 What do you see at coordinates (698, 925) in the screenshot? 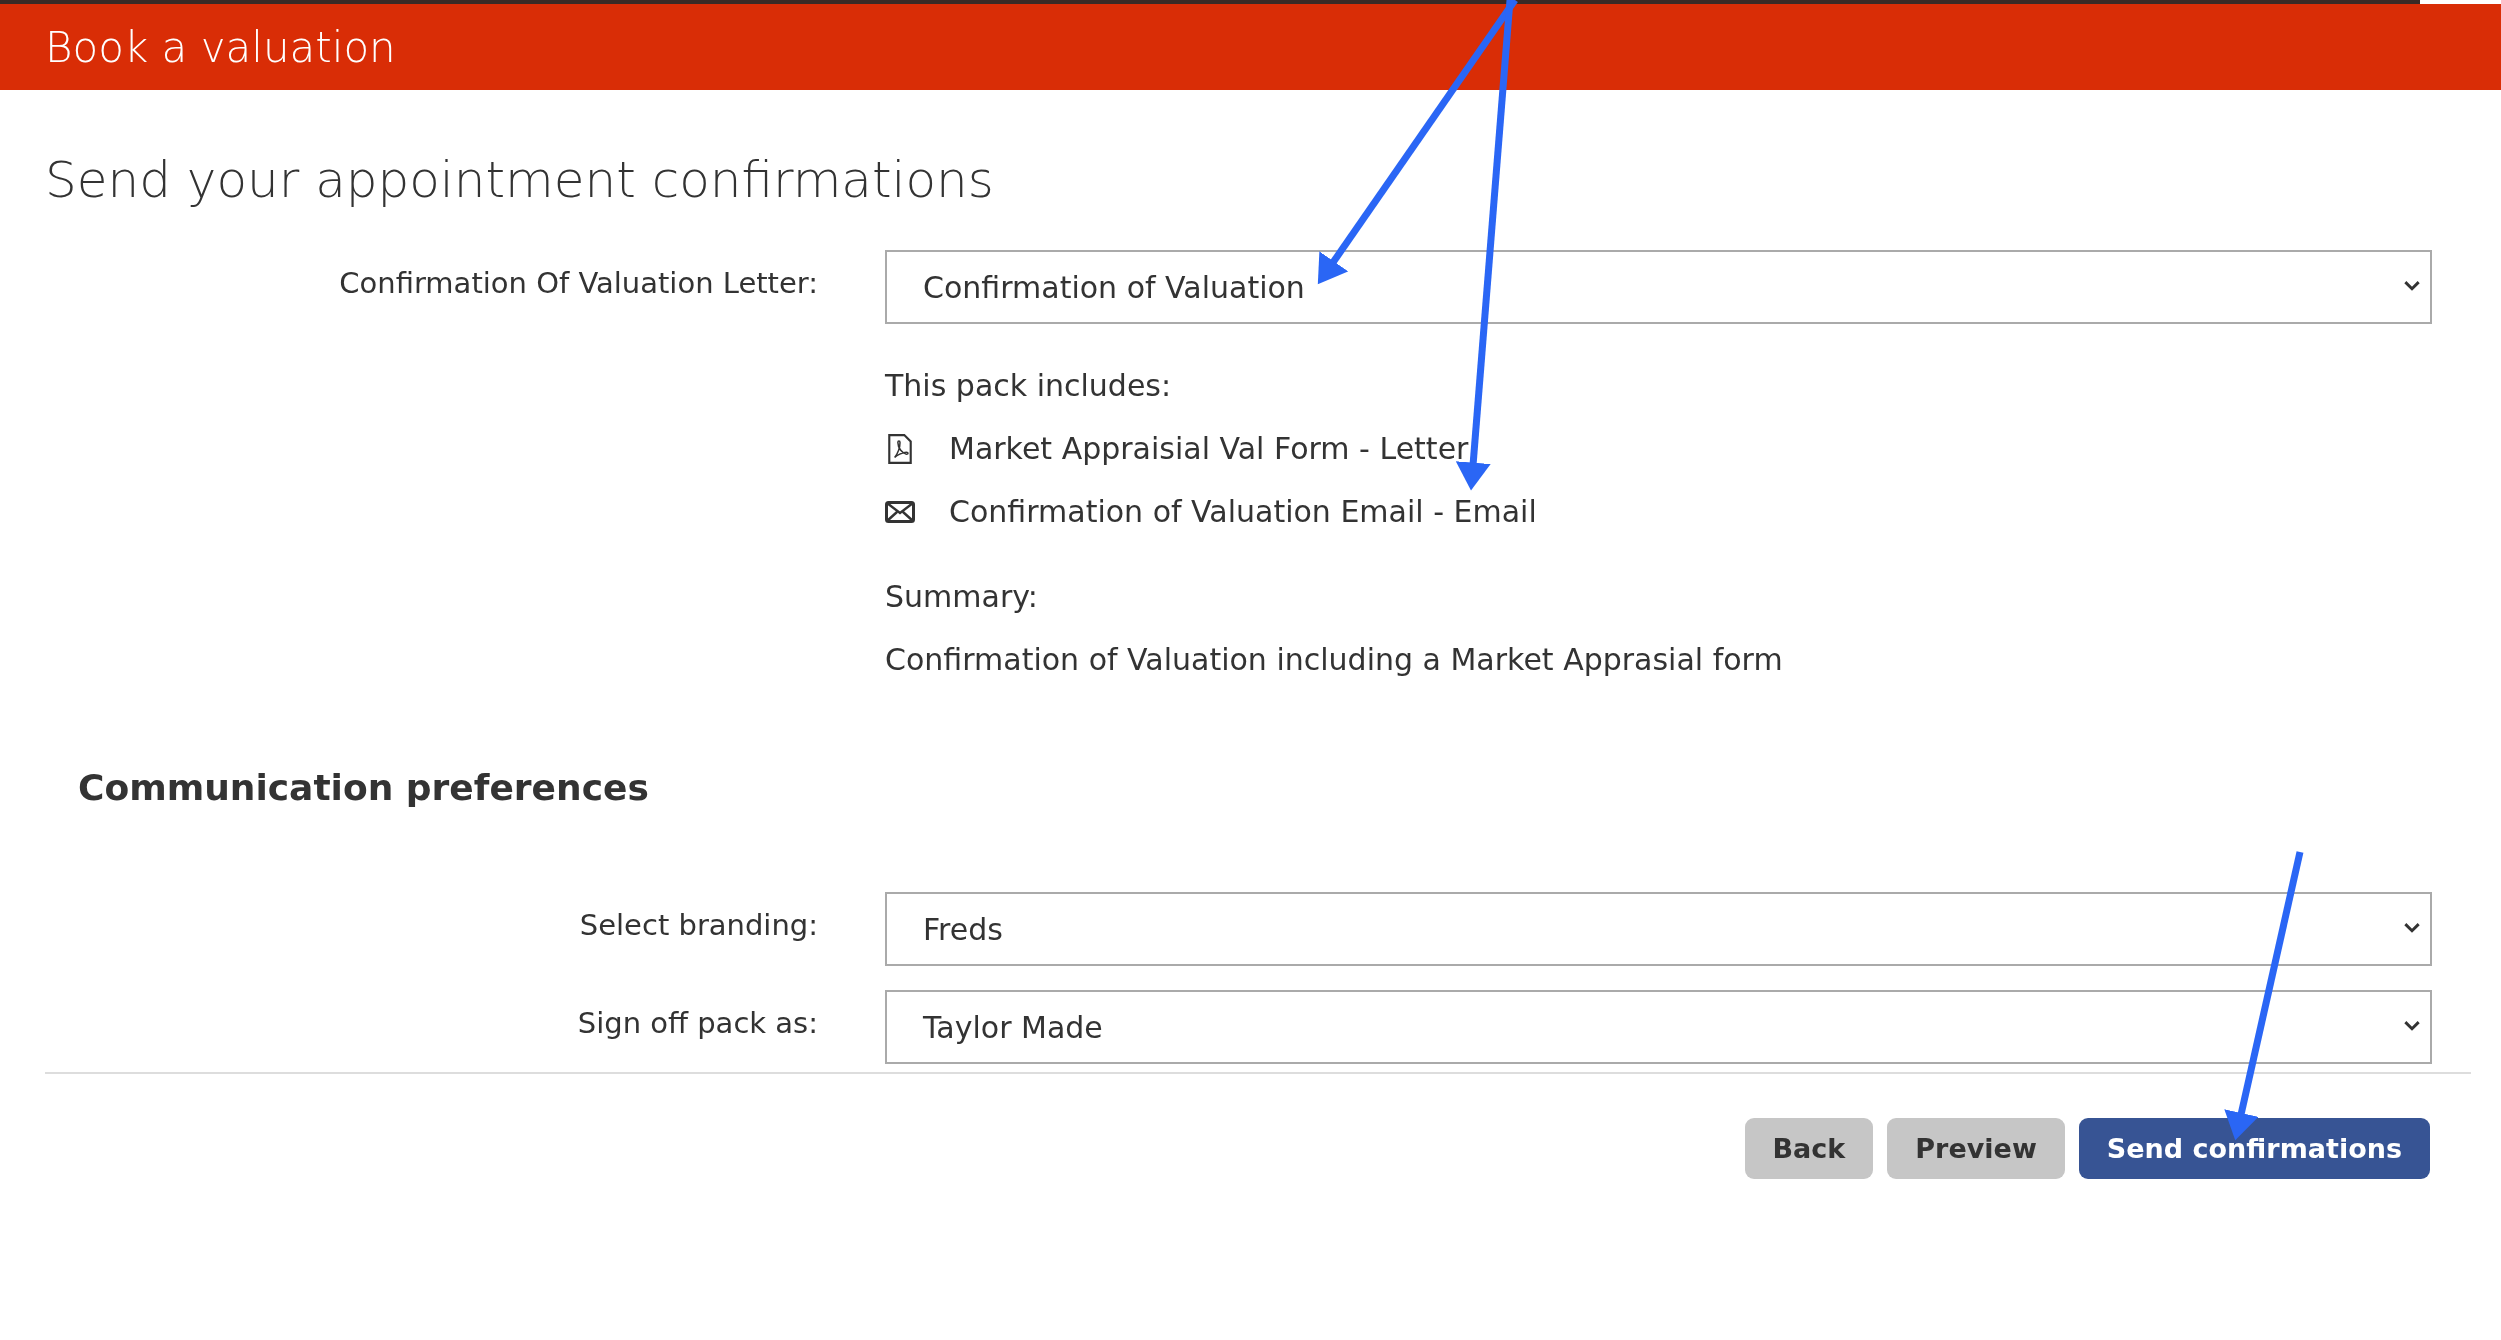
I see `field-label: Select branding:` at bounding box center [698, 925].